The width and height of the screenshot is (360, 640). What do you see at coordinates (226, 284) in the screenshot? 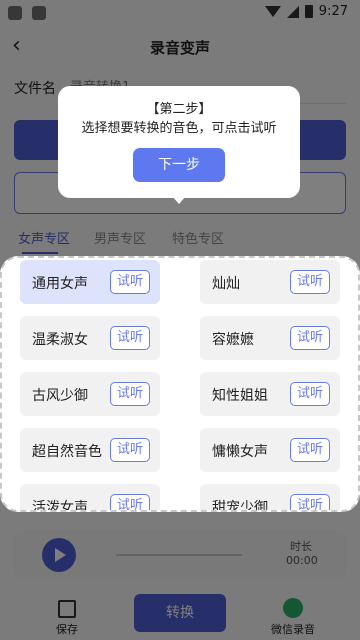
I see `voice-name: 灿灿` at bounding box center [226, 284].